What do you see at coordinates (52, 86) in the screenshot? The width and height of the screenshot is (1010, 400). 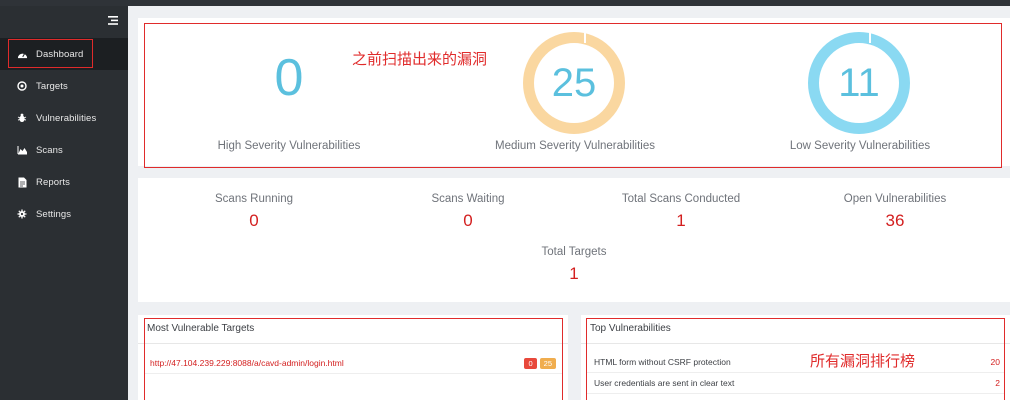 I see `sidebar-item-label: Targets` at bounding box center [52, 86].